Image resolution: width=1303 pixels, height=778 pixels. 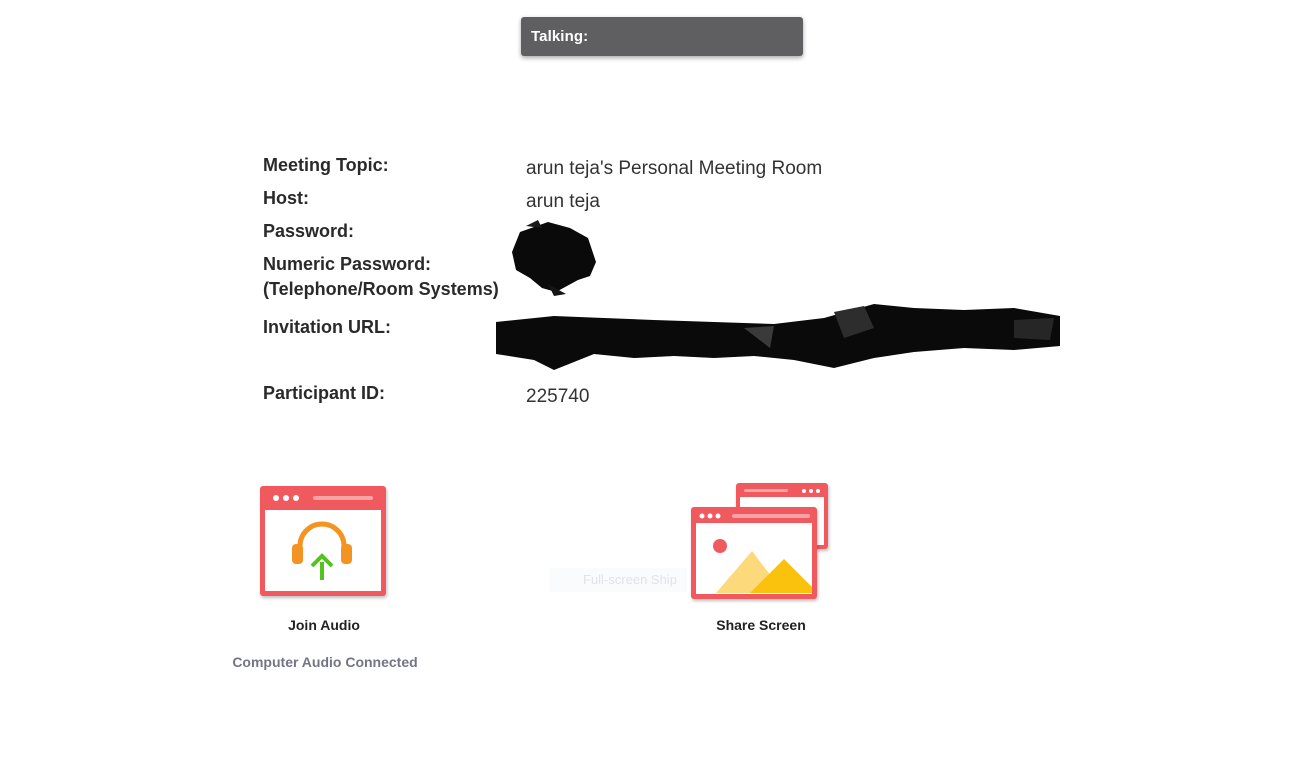 I want to click on talking-label: Talking:, so click(x=560, y=36).